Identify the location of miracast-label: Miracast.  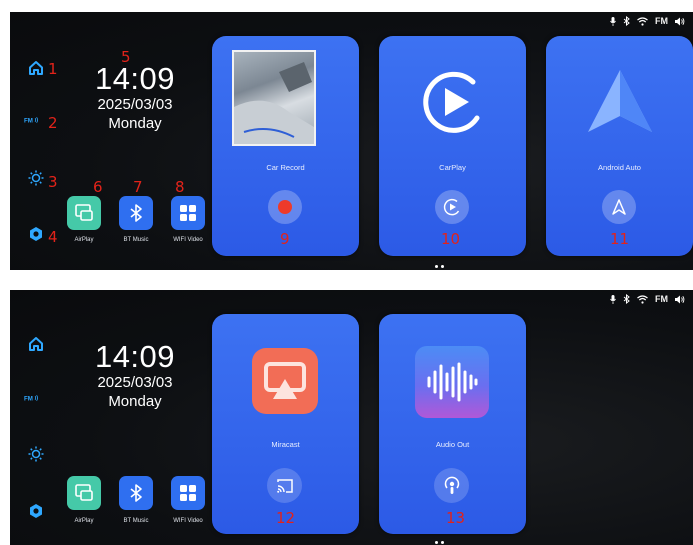
(285, 444).